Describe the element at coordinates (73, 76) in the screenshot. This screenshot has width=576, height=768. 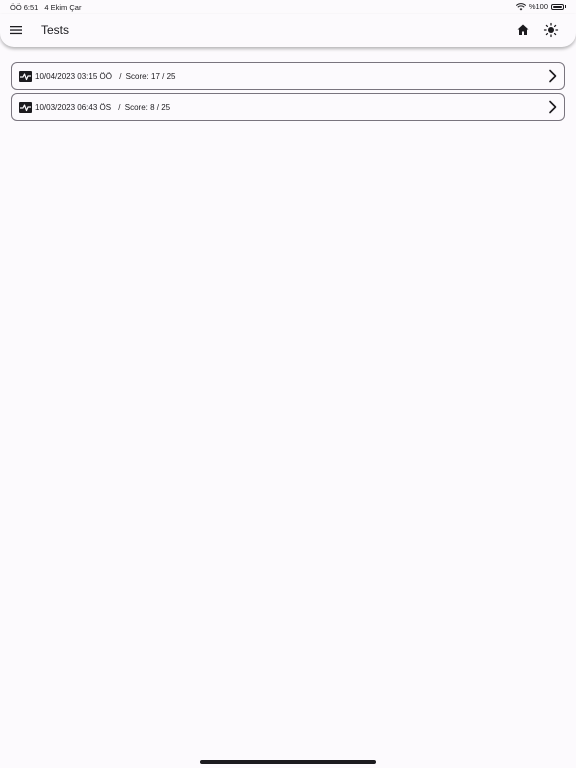
I see `test-date: 10/04/2023 03:15 ÖÖ` at that location.